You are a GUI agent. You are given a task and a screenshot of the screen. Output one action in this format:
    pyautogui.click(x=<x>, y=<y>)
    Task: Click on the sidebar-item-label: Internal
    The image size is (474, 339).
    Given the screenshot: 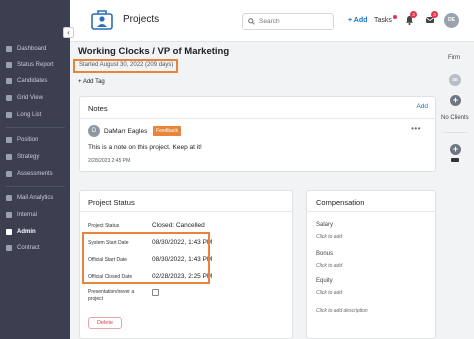 What is the action you would take?
    pyautogui.click(x=27, y=215)
    